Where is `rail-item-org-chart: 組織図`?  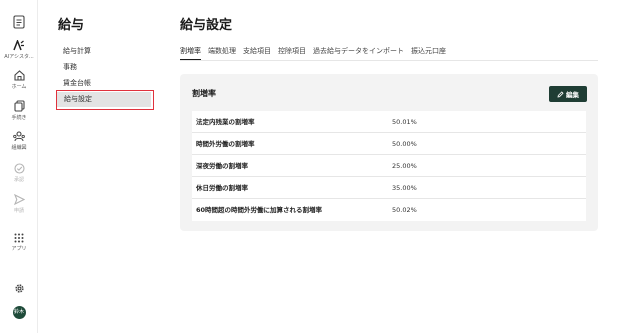 rail-item-org-chart: 組織図 is located at coordinates (19, 141).